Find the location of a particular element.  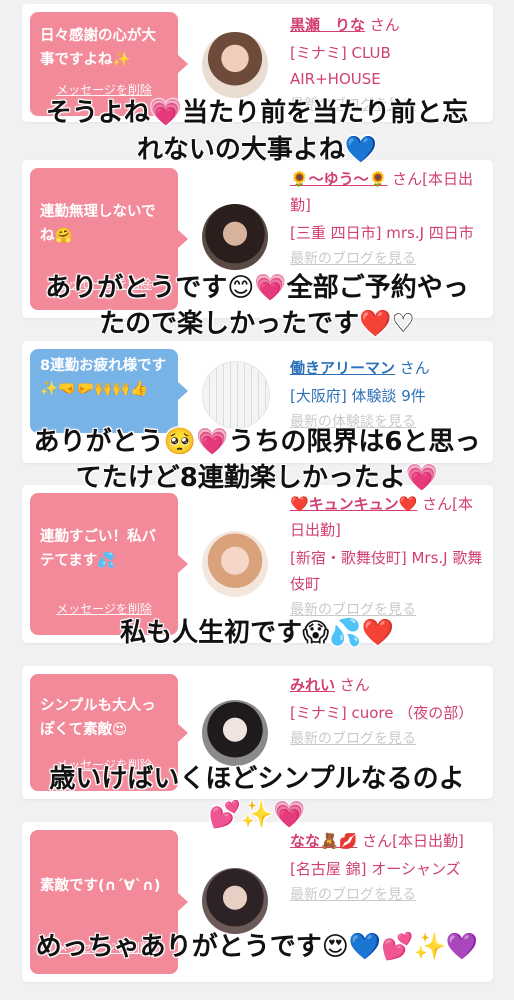

caption-line: ありがとうです😊💗全部ご予約やっ is located at coordinates (257, 288).